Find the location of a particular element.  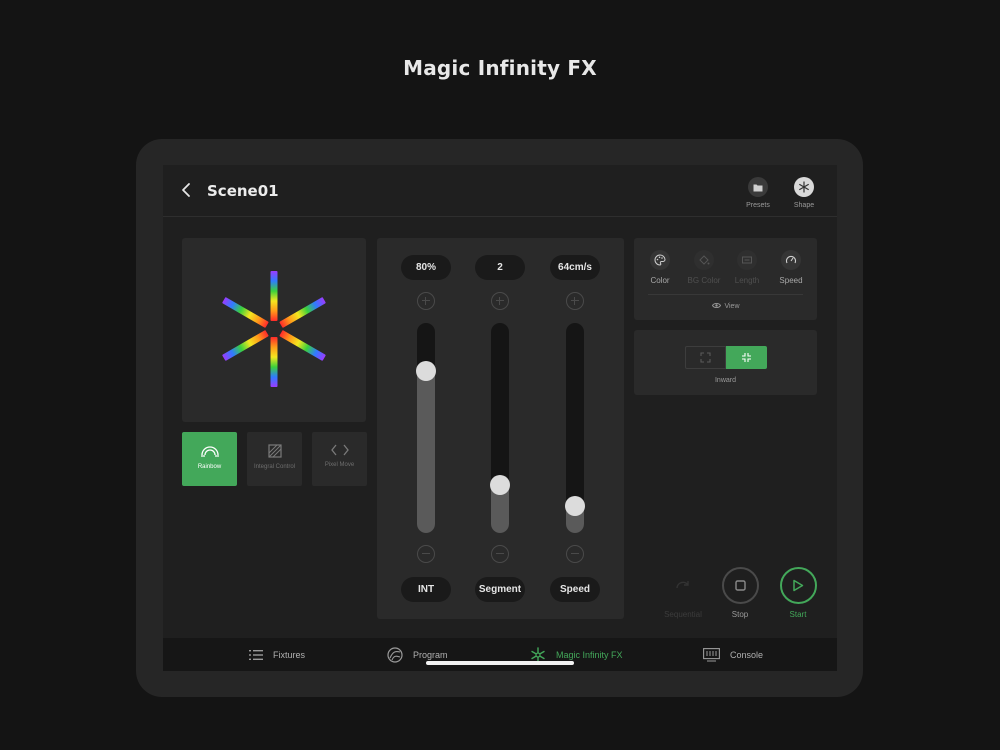

nav-item-fixtures: Fixtures is located at coordinates (277, 654).